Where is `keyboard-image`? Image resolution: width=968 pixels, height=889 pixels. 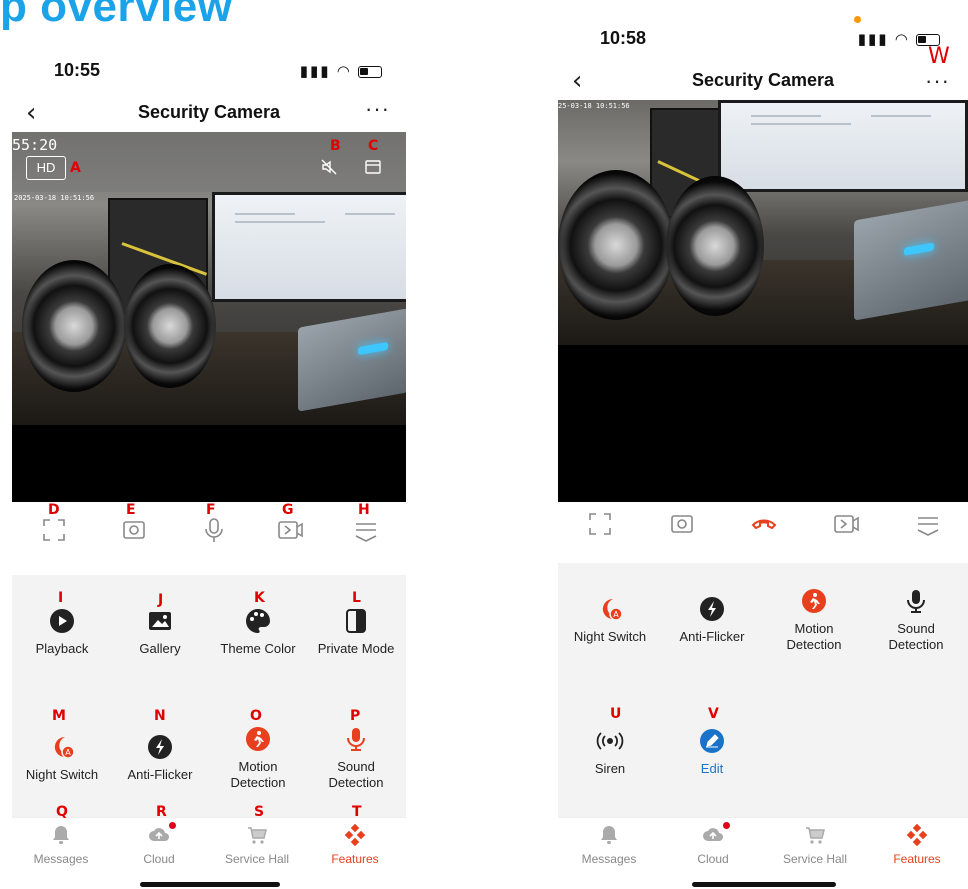 keyboard-image is located at coordinates (911, 260).